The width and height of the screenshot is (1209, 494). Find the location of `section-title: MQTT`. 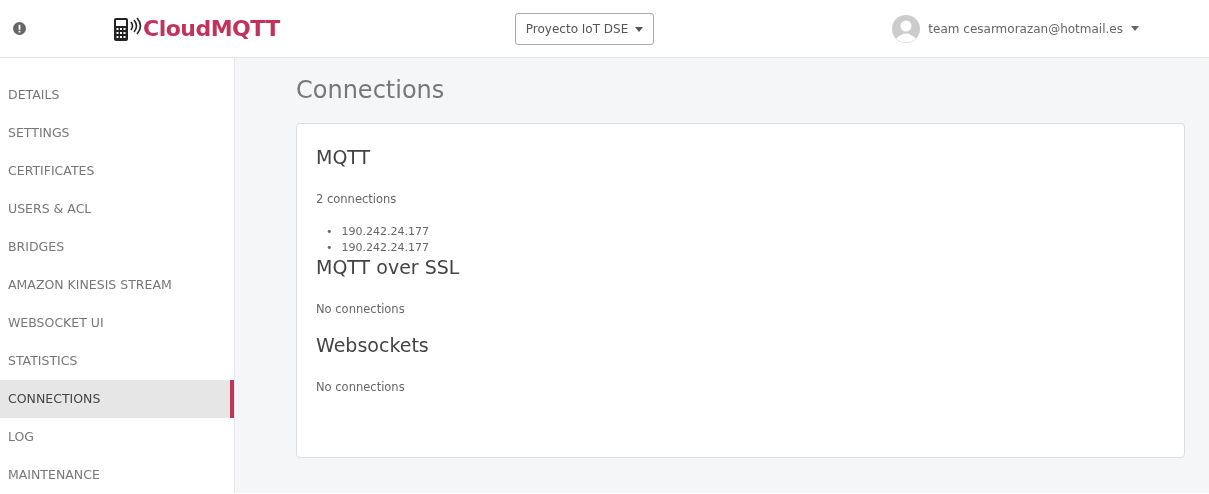

section-title: MQTT is located at coordinates (344, 157).